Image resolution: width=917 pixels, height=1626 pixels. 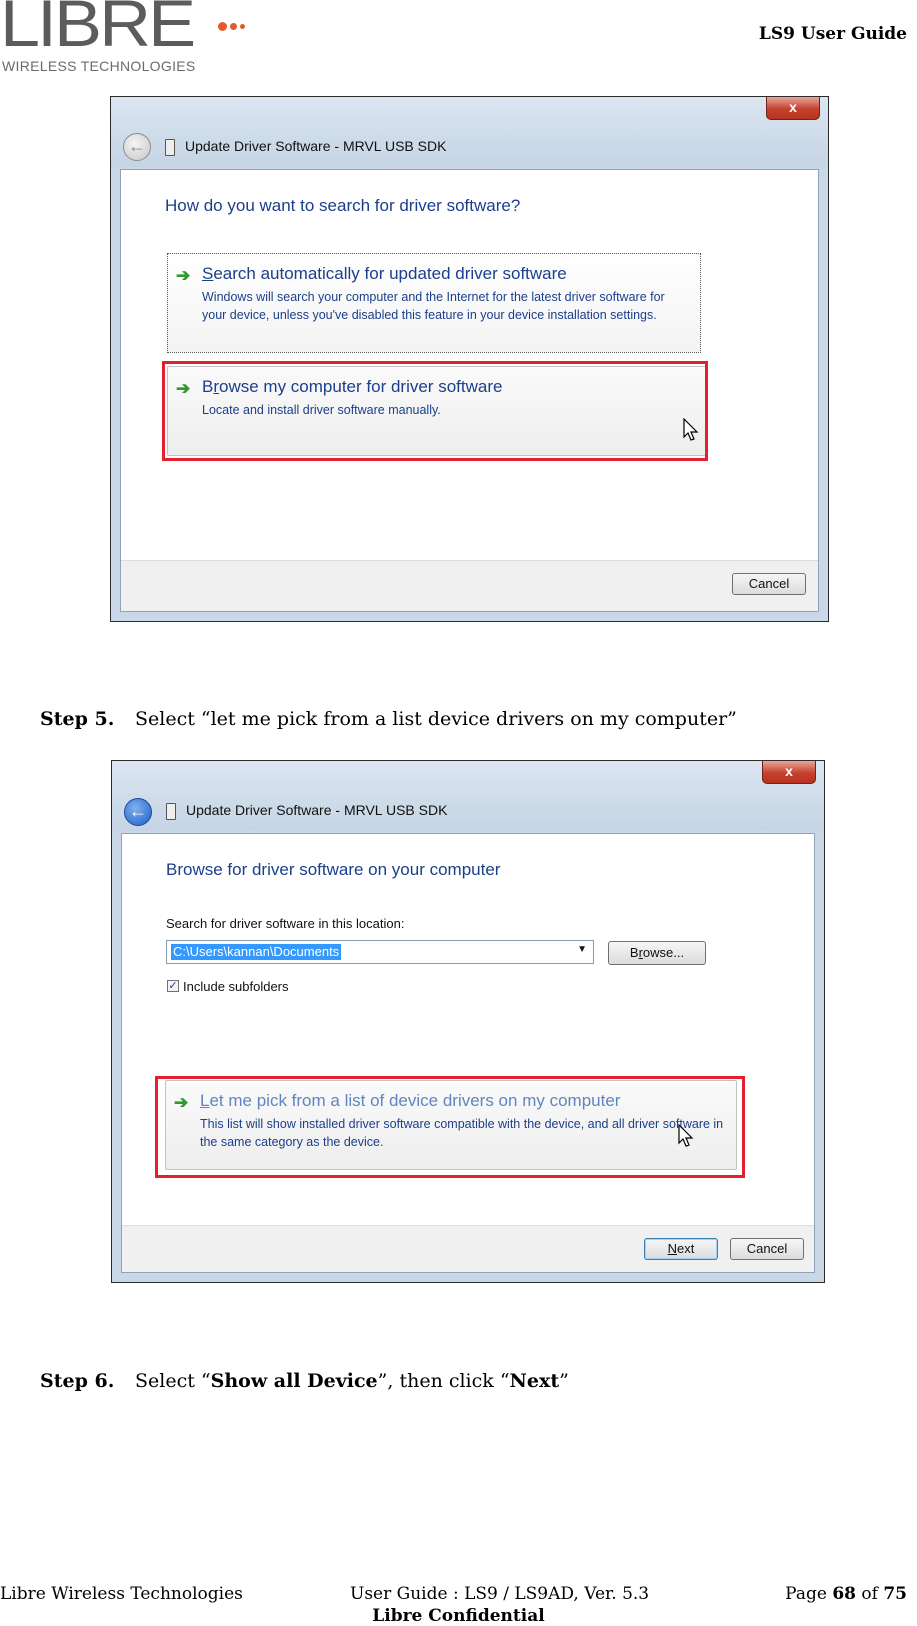 What do you see at coordinates (582, 949) in the screenshot?
I see `dropdown-arrow-icon: ▼` at bounding box center [582, 949].